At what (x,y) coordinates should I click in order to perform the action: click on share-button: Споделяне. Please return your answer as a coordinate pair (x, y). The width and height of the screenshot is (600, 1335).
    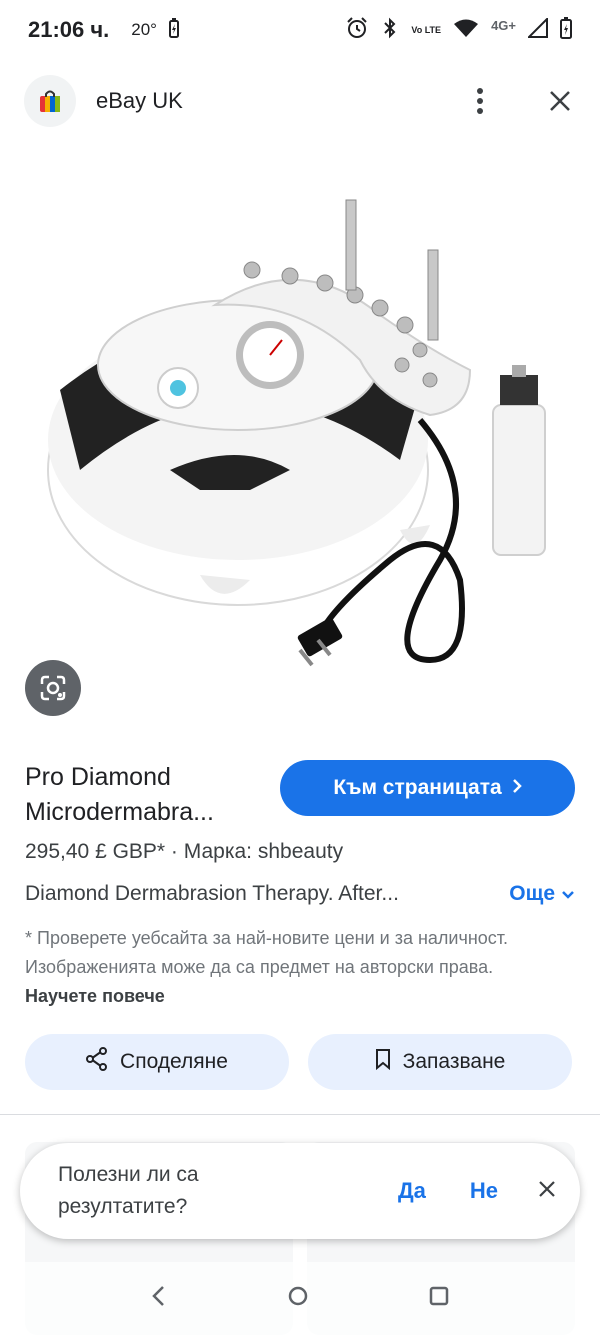
    Looking at the image, I should click on (157, 1062).